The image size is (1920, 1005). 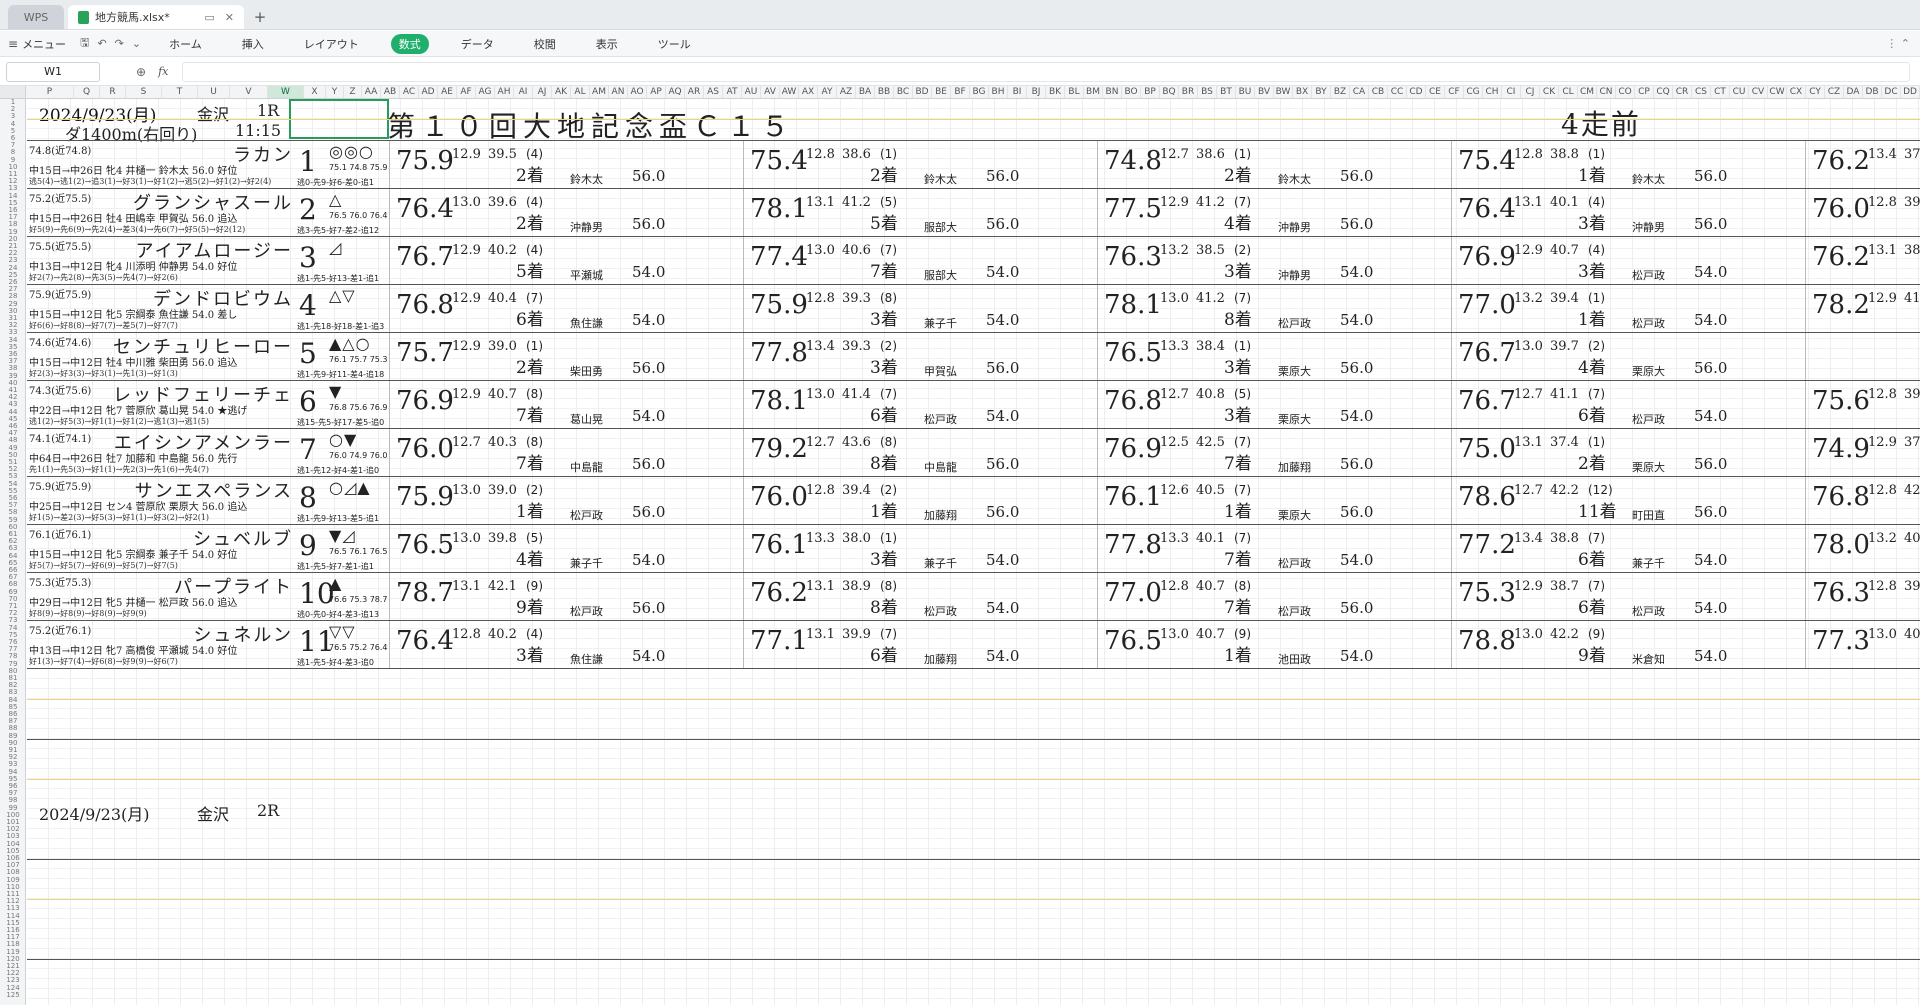 I want to click on row-number: 1, so click(x=12, y=102).